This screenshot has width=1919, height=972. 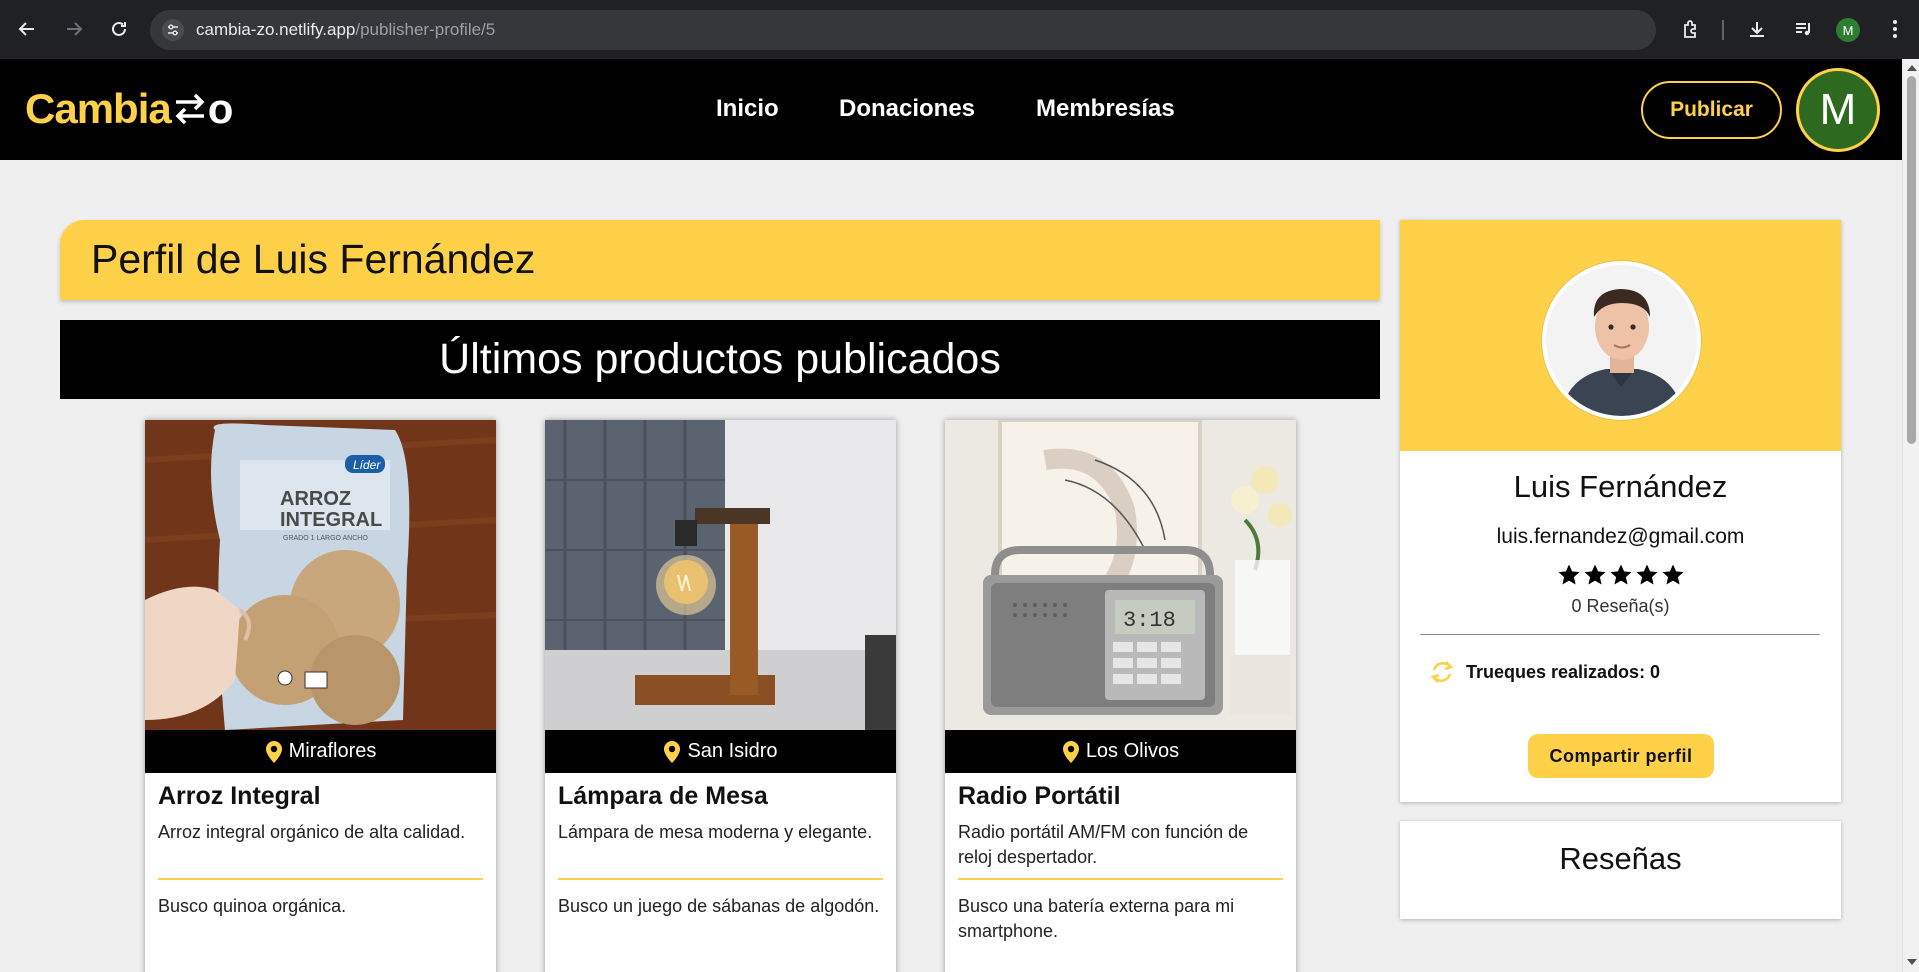 I want to click on extensions-icon, so click(x=1691, y=29).